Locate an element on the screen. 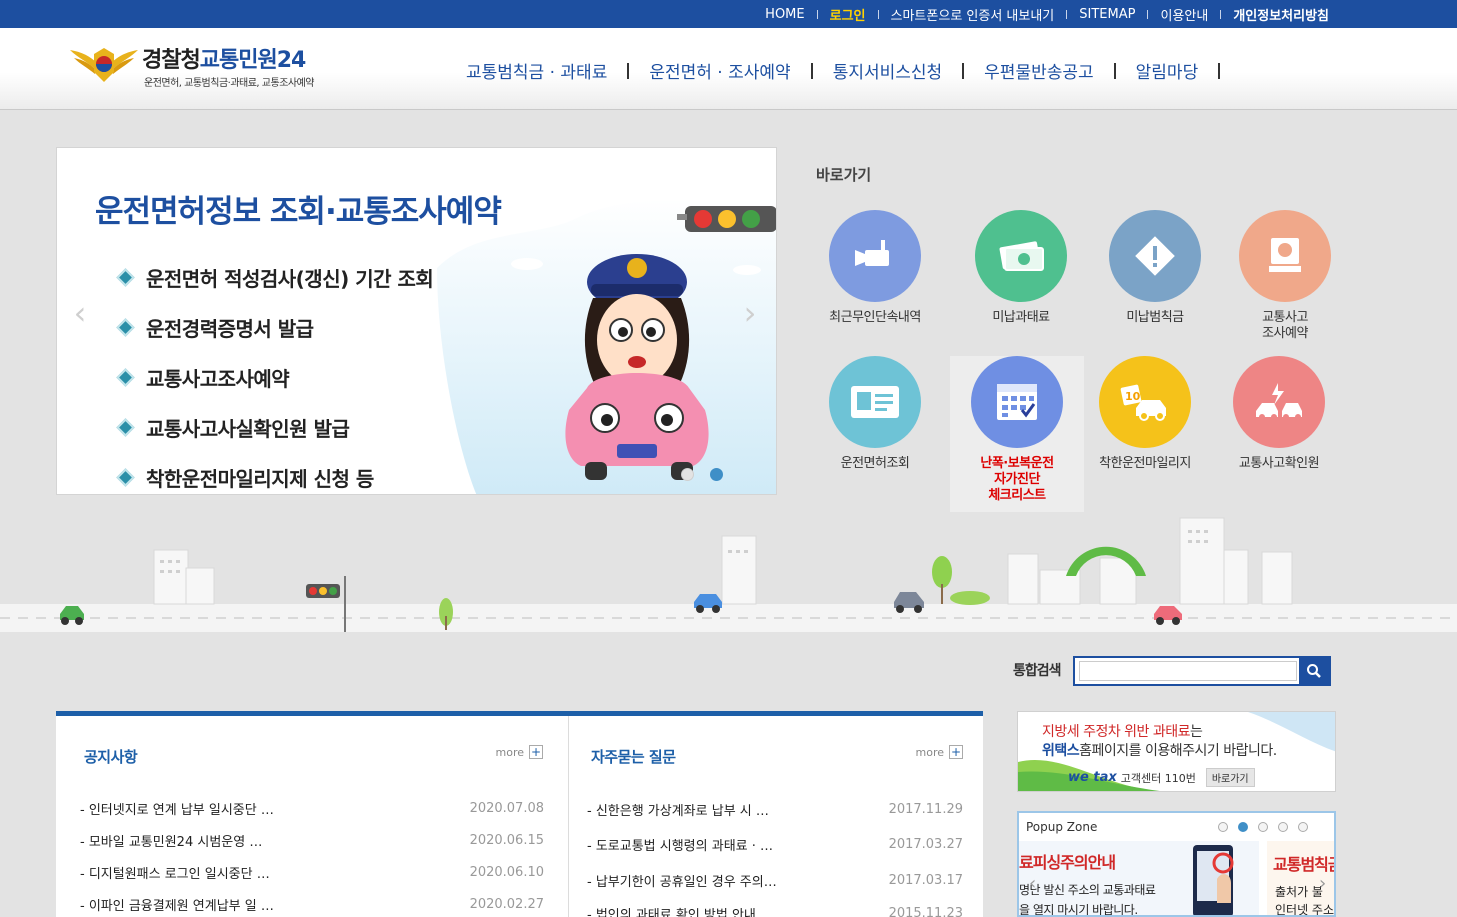 Image resolution: width=1457 pixels, height=917 pixels. banner-feature-item: 교통사고조사예약 is located at coordinates (274, 377).